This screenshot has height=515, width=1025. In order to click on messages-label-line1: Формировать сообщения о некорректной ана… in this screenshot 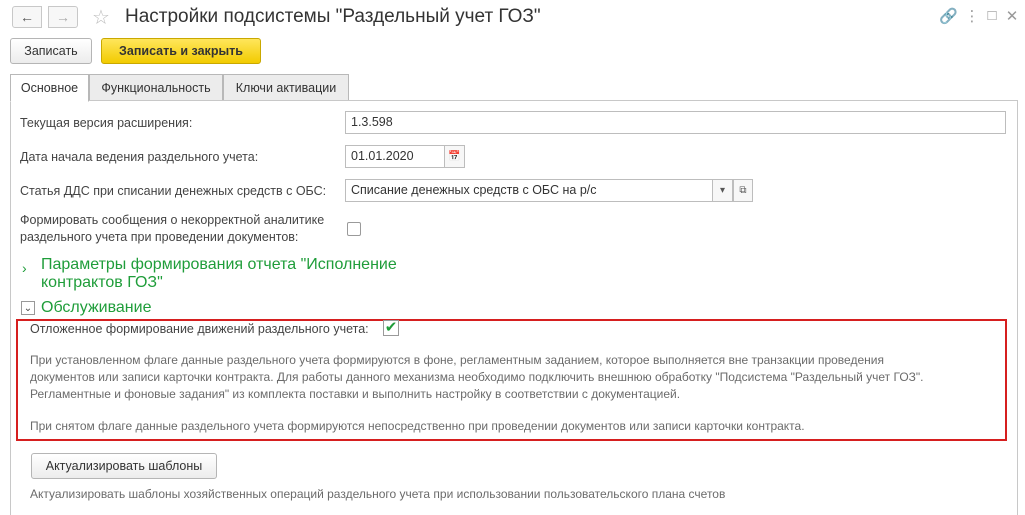, I will do `click(172, 220)`.